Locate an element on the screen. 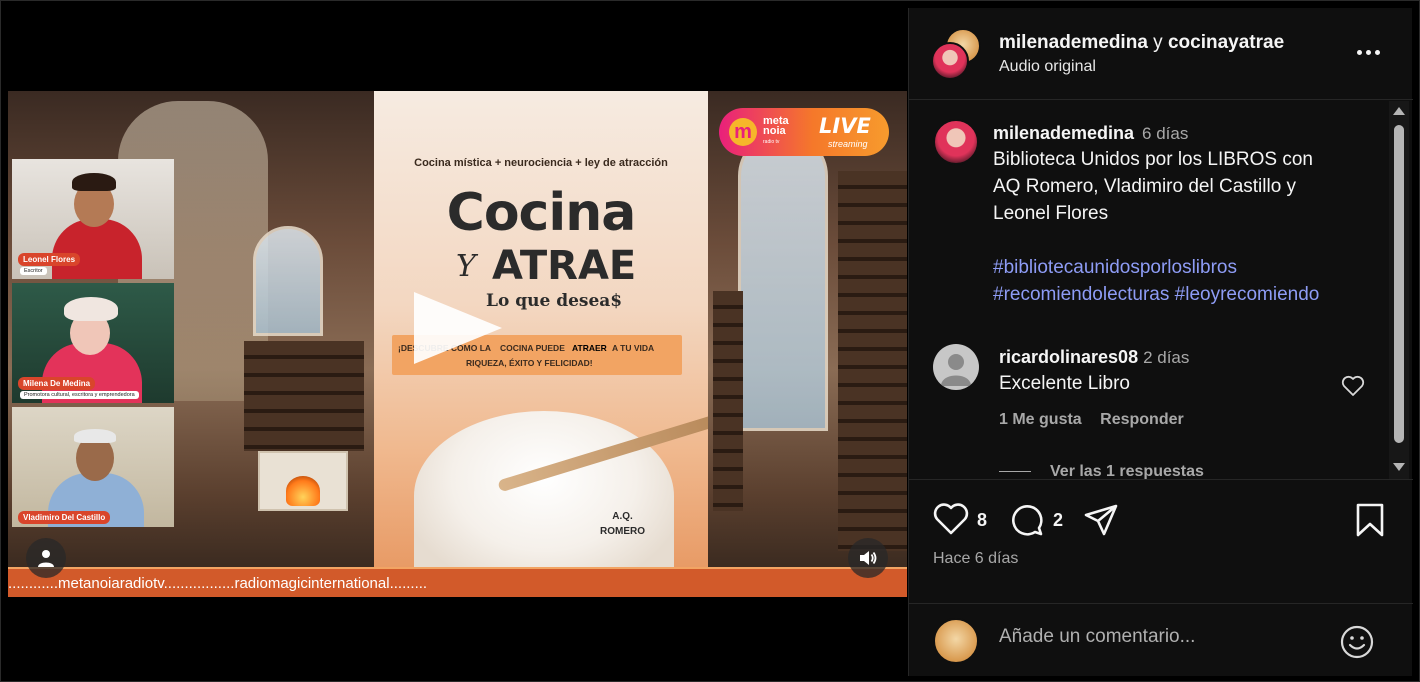  default-avatar-icon is located at coordinates (956, 370).